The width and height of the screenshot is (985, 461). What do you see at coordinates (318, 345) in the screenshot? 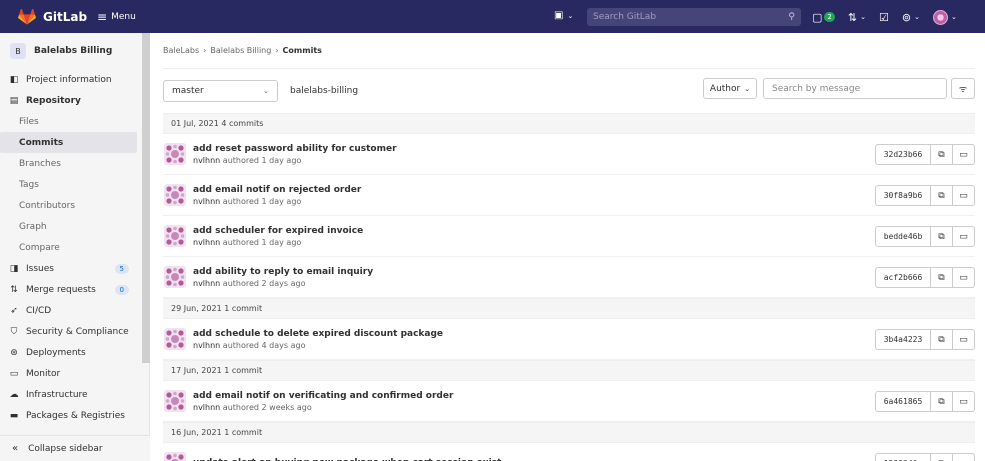
I see `commit-meta: nvlhnn authored 4 days ago` at bounding box center [318, 345].